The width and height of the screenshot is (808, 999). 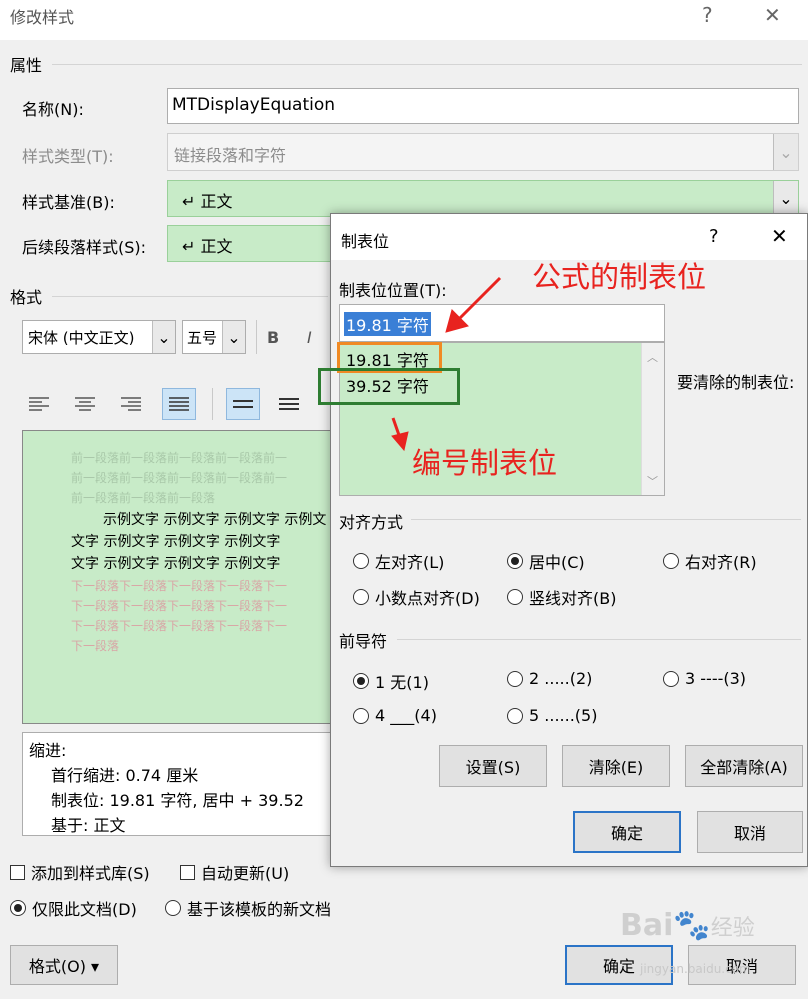 I want to click on baidu-watermark: Bai🐾经验, so click(x=687, y=925).